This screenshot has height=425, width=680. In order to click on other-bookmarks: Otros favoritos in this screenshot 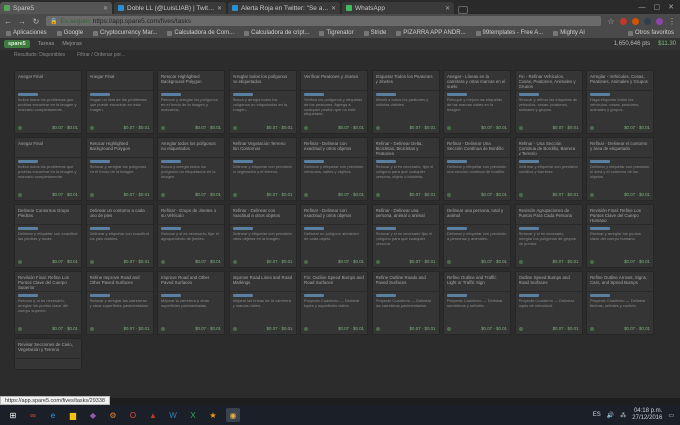, I will do `click(650, 33)`.